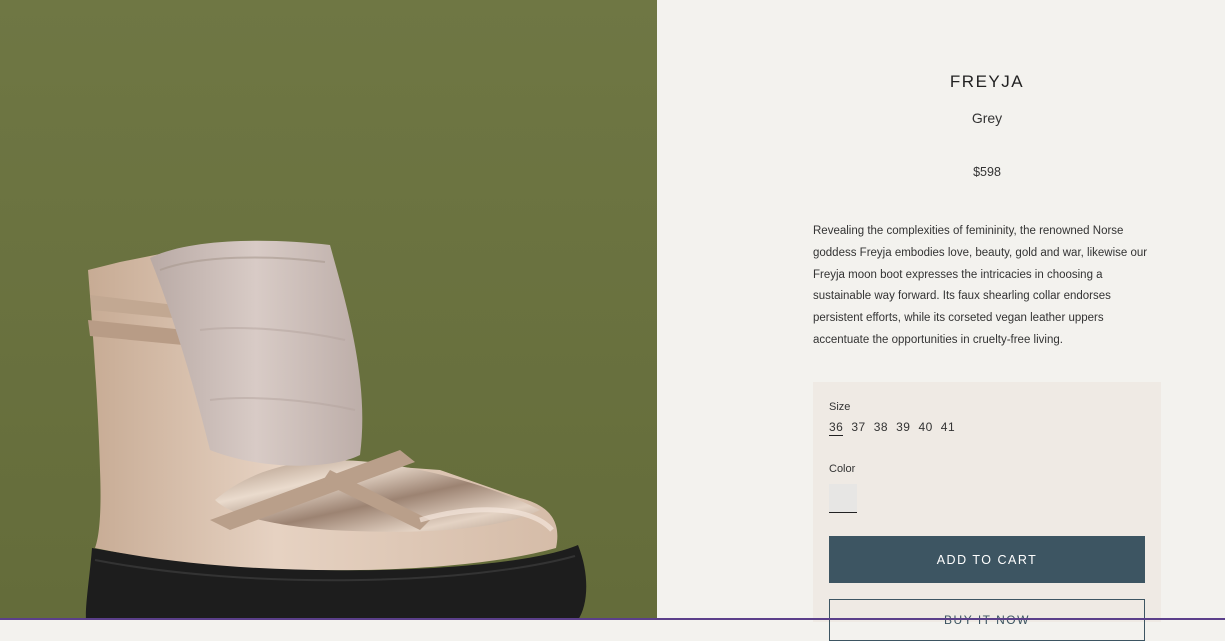  I want to click on buy-now-button: BUY IT NOW, so click(987, 620).